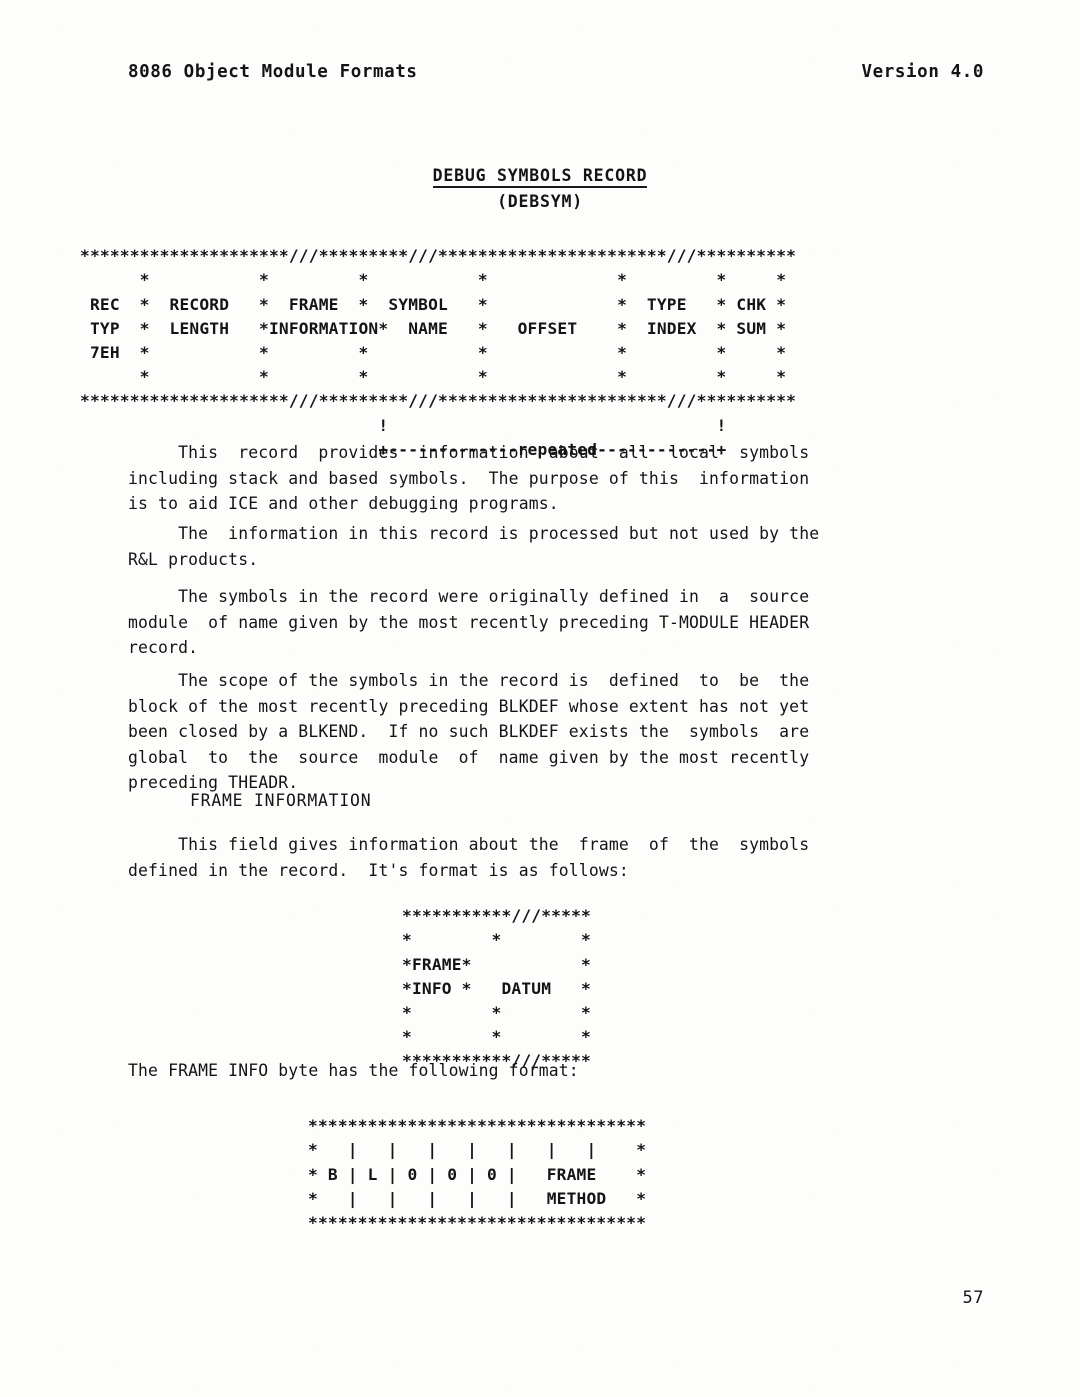  Describe the element at coordinates (540, 201) in the screenshot. I see `record-title-abbreviation: (DEBSYM)` at that location.